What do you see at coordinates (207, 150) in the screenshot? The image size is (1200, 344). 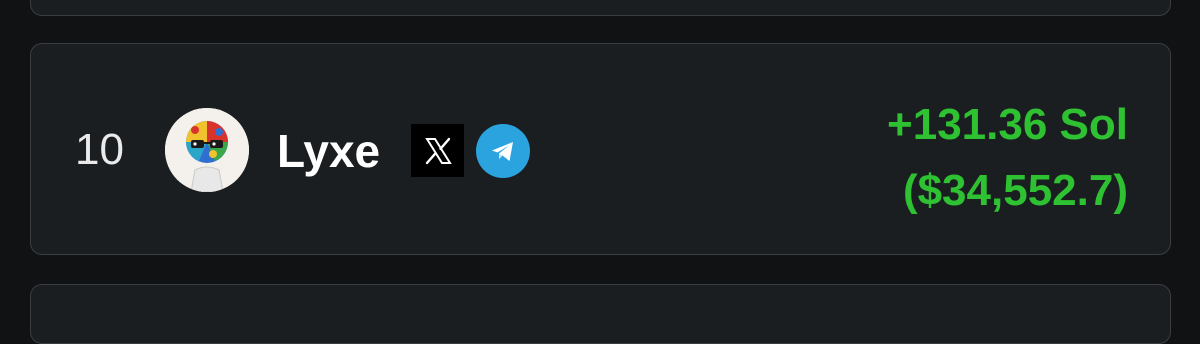 I see `avatar` at bounding box center [207, 150].